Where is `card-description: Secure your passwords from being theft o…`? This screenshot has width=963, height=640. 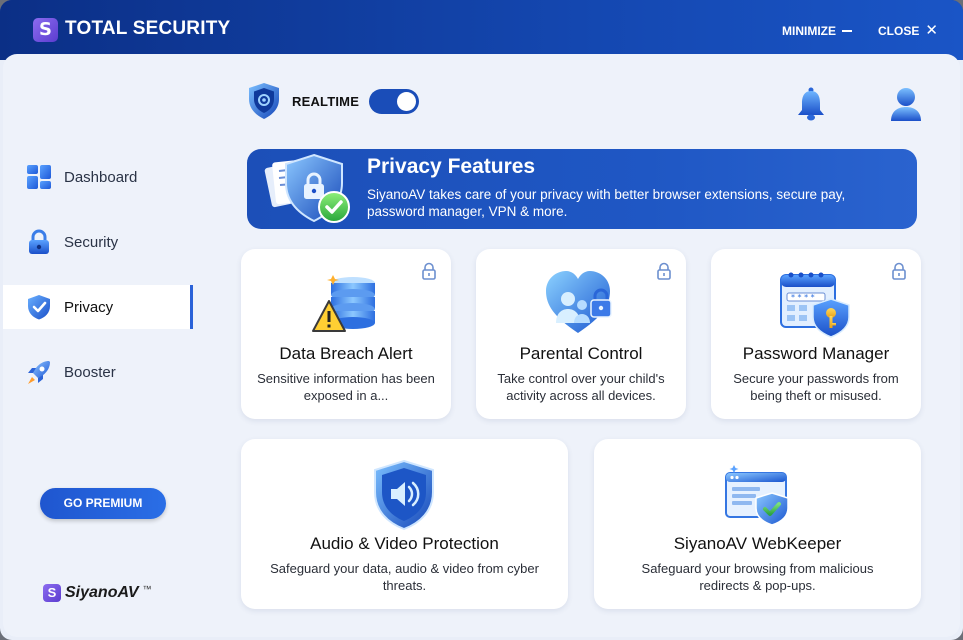 card-description: Secure your passwords from being theft o… is located at coordinates (816, 387).